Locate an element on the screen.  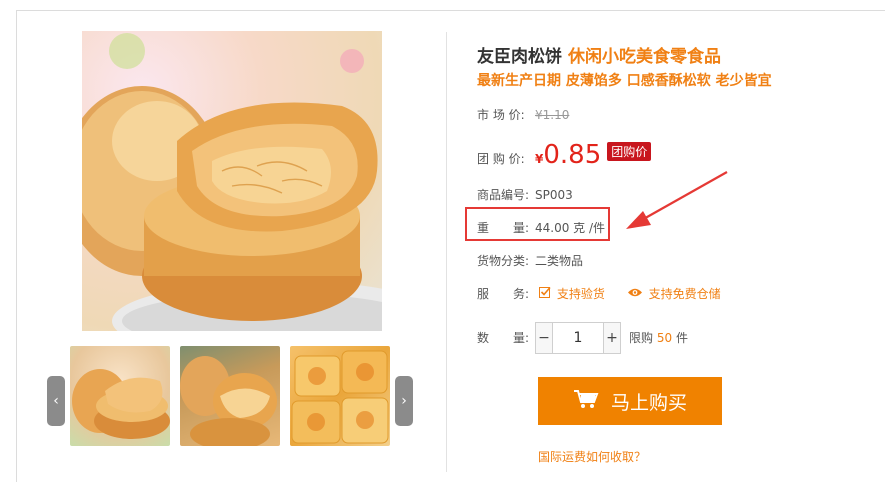
panel-divider is located at coordinates (446, 252).